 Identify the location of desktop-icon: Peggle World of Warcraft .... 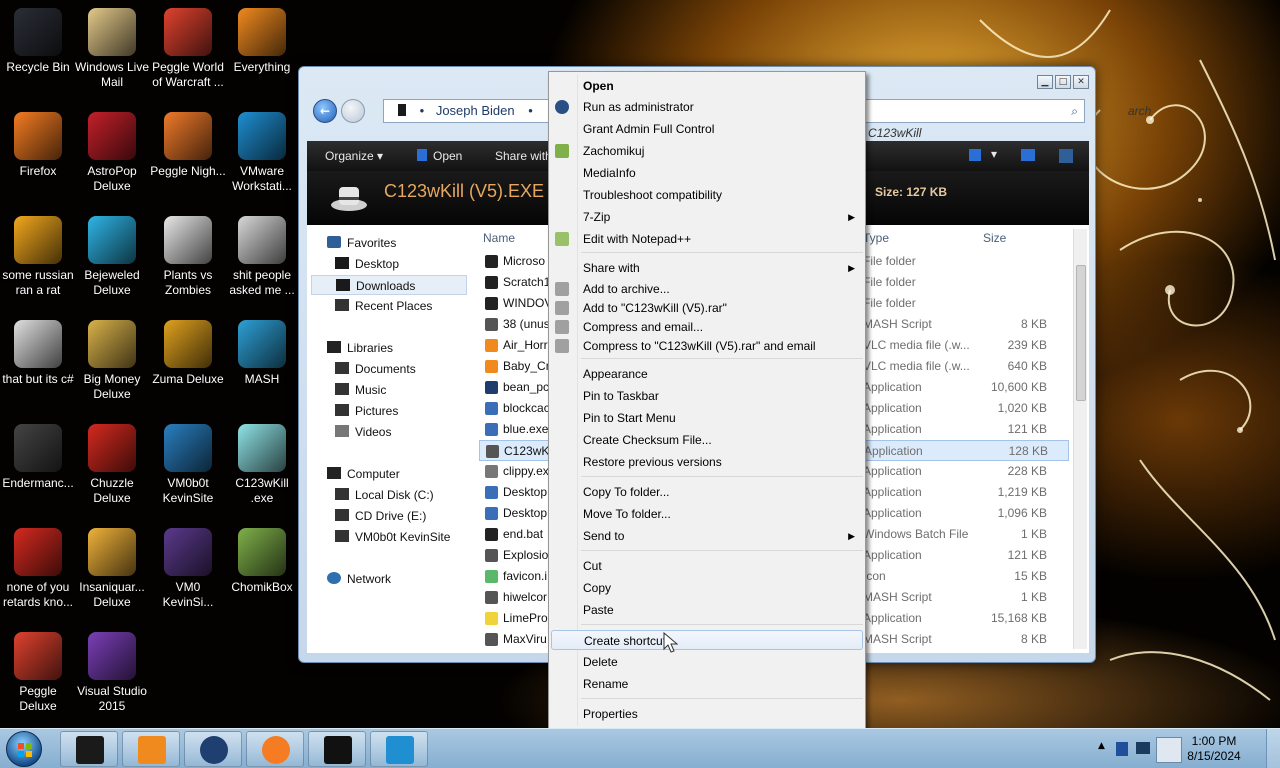
(188, 49).